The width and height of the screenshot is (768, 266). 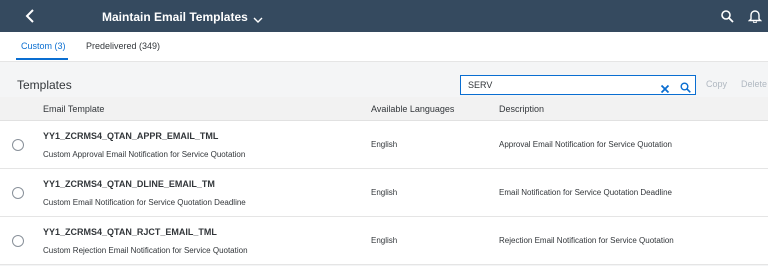 What do you see at coordinates (384, 80) in the screenshot?
I see `table-toolbar: Templates SERV Copy Delete` at bounding box center [384, 80].